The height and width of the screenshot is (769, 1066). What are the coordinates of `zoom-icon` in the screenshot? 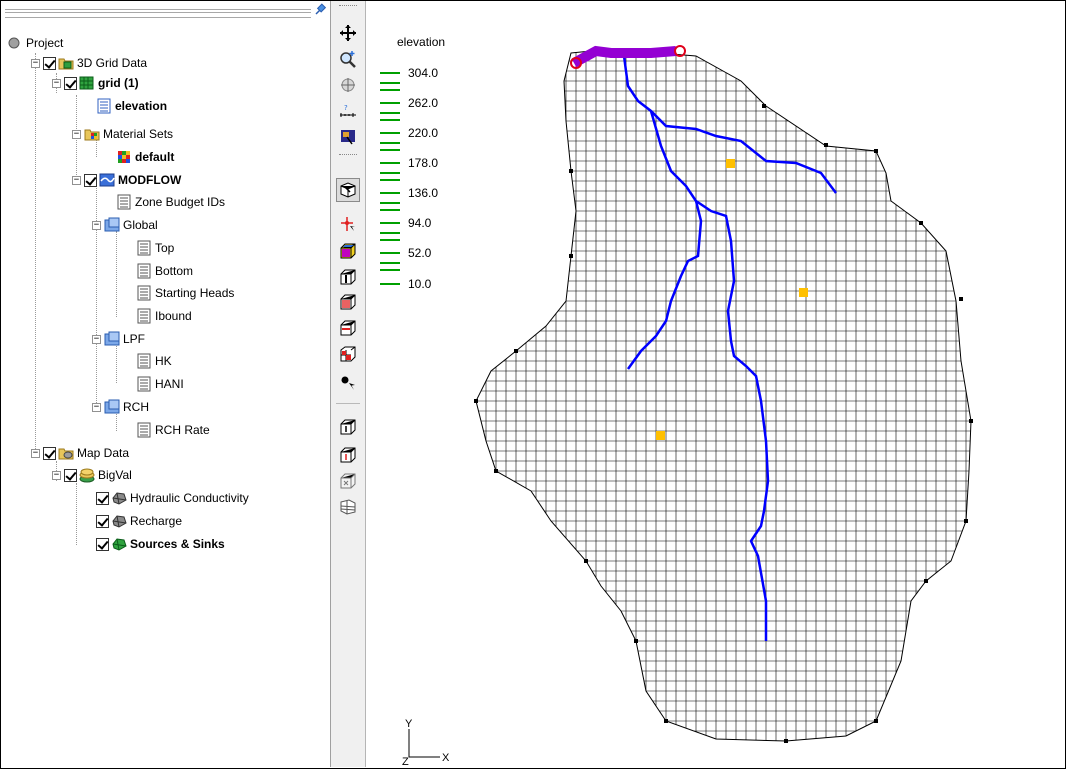 It's located at (348, 59).